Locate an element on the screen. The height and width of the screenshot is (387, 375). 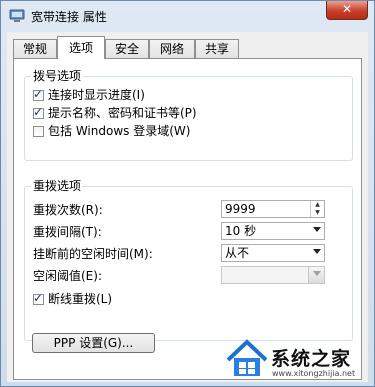
redial-on-drop-checkbox: ✓ 断线重拨(L) is located at coordinates (72, 299).